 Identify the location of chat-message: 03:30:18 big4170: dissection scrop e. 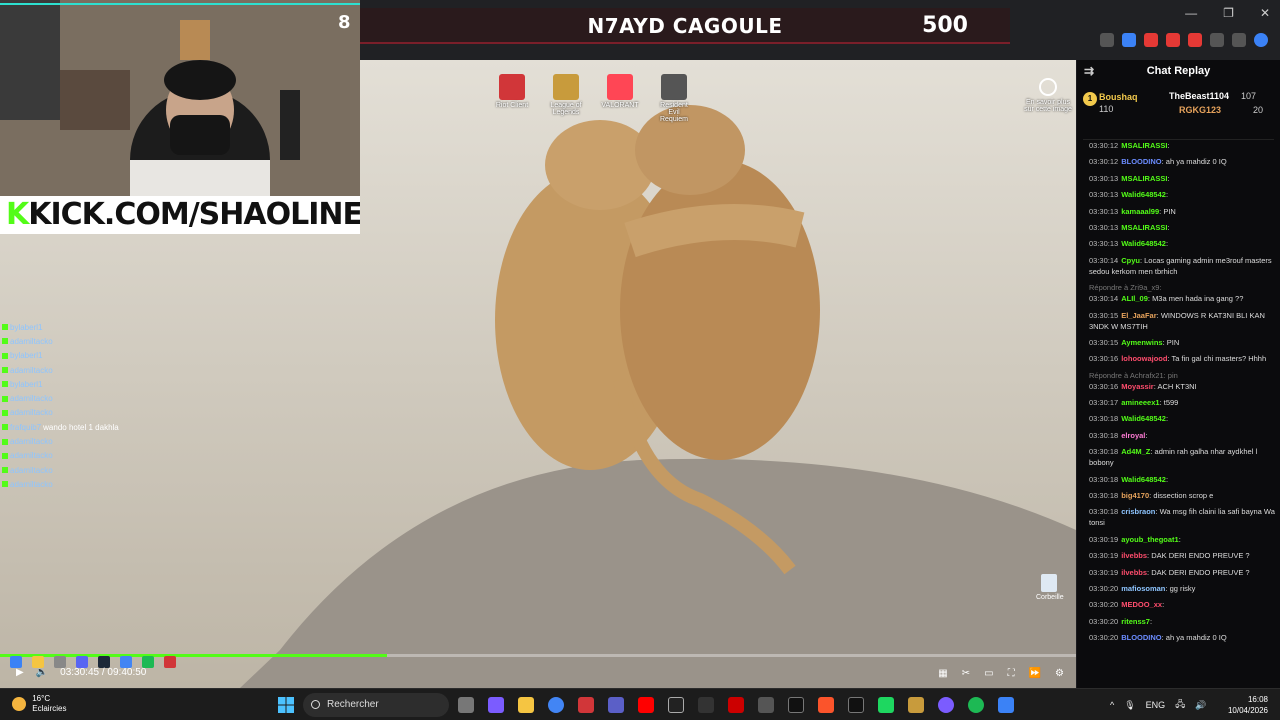
(1183, 495).